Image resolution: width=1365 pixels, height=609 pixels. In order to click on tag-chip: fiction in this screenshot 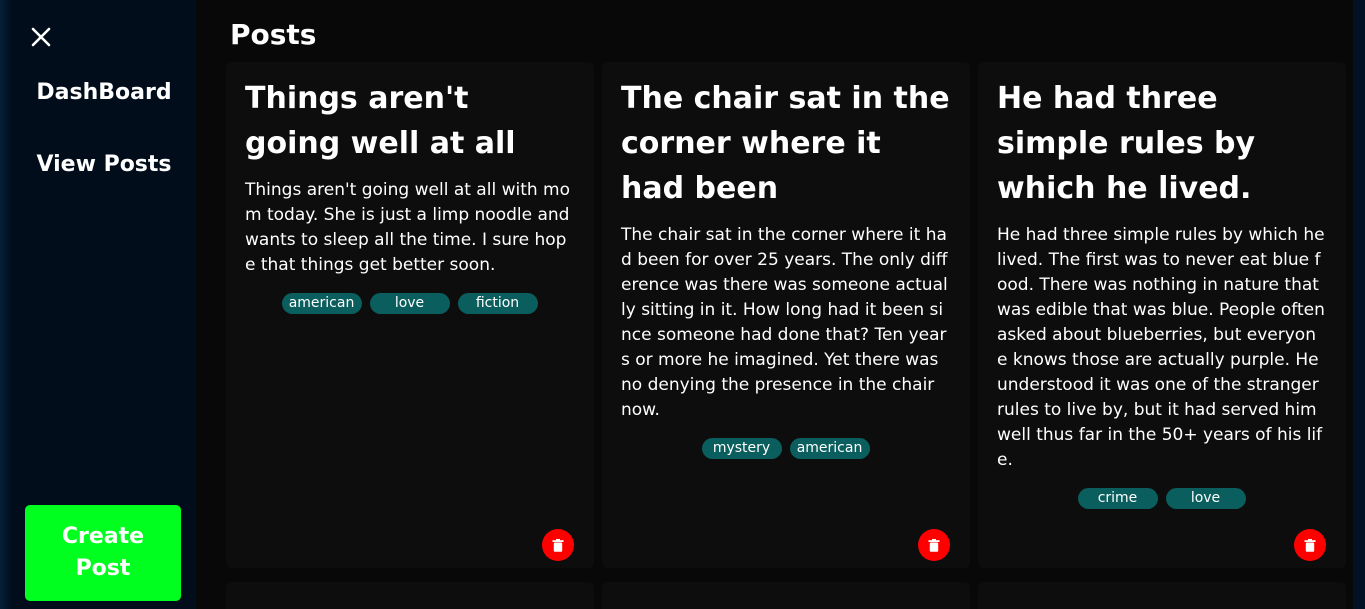, I will do `click(497, 303)`.